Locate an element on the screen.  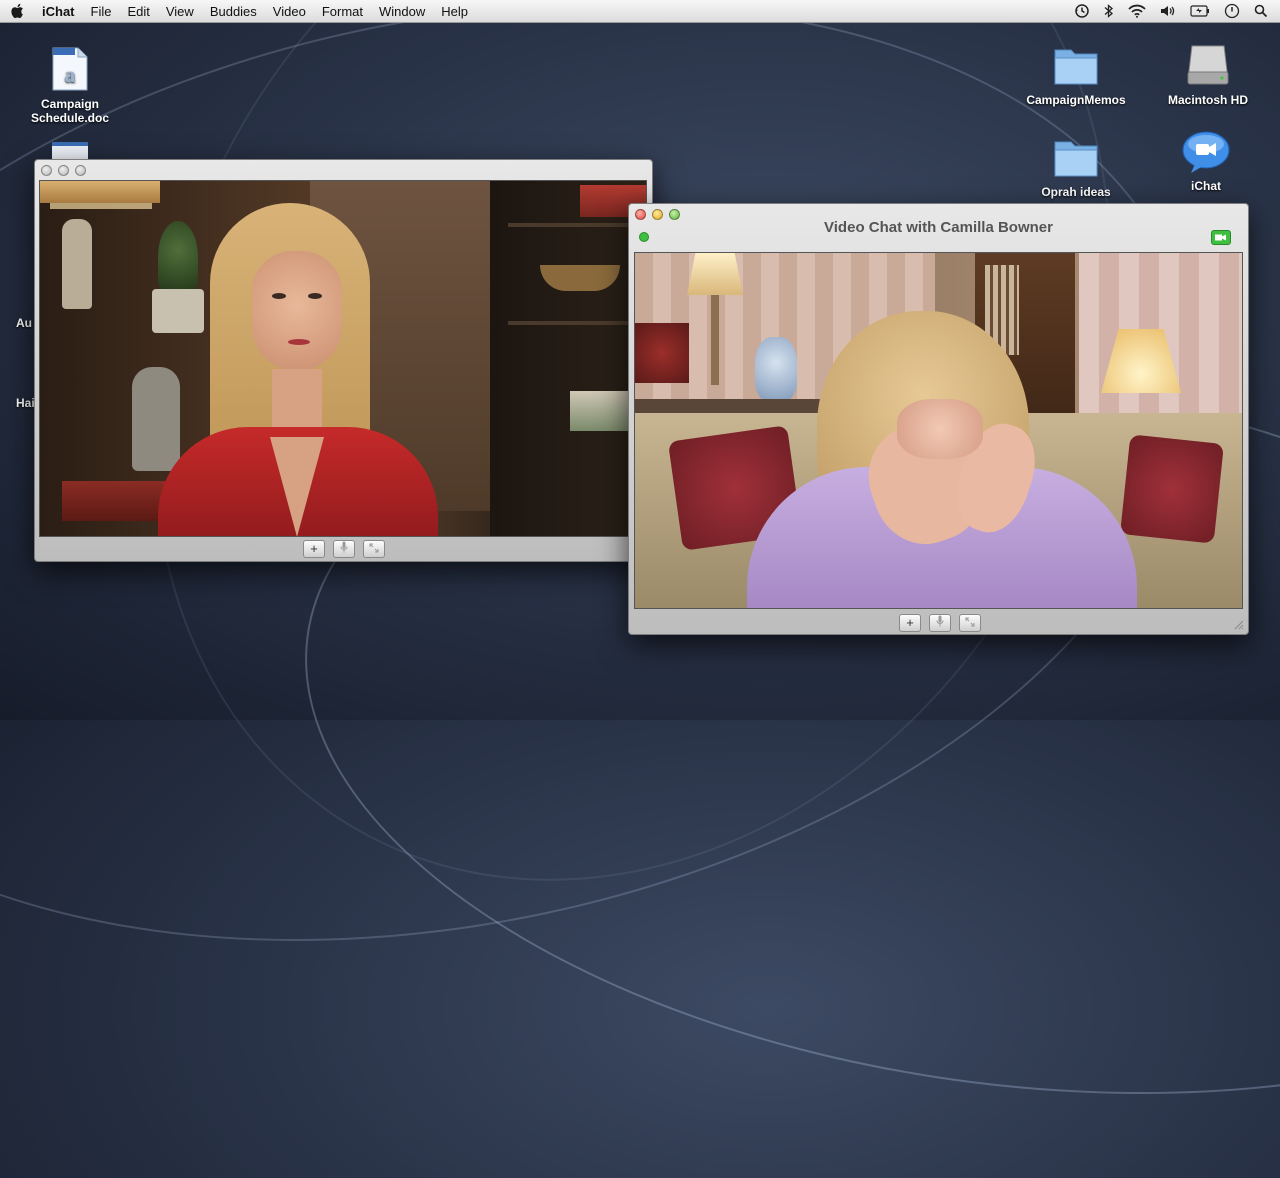
clock-icon is located at coordinates (1232, 11).